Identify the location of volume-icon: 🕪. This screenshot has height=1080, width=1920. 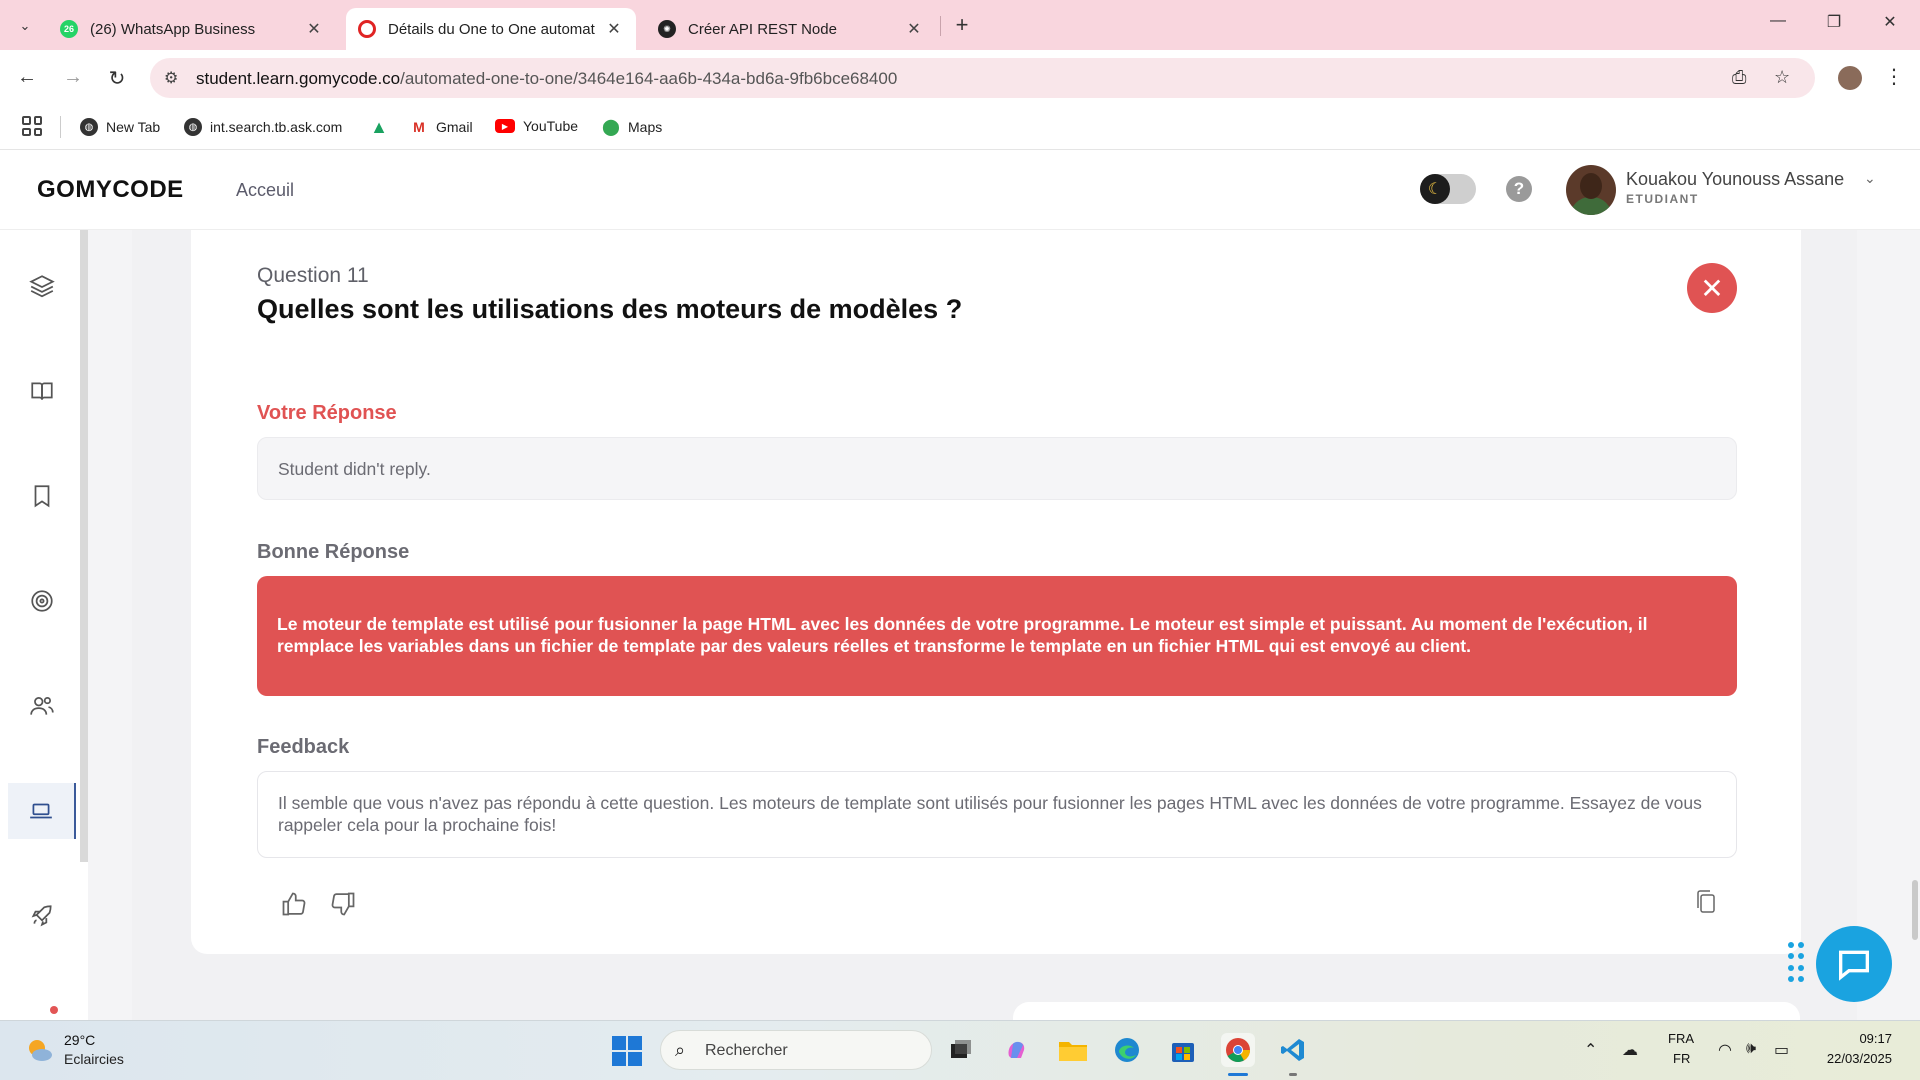
(1751, 1049).